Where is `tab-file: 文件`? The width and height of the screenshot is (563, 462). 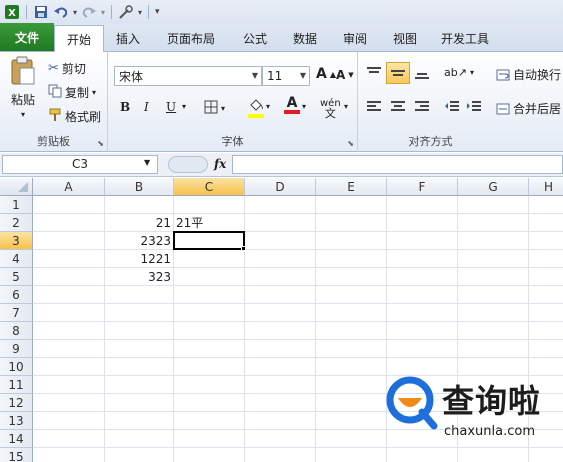 tab-file: 文件 is located at coordinates (27, 37).